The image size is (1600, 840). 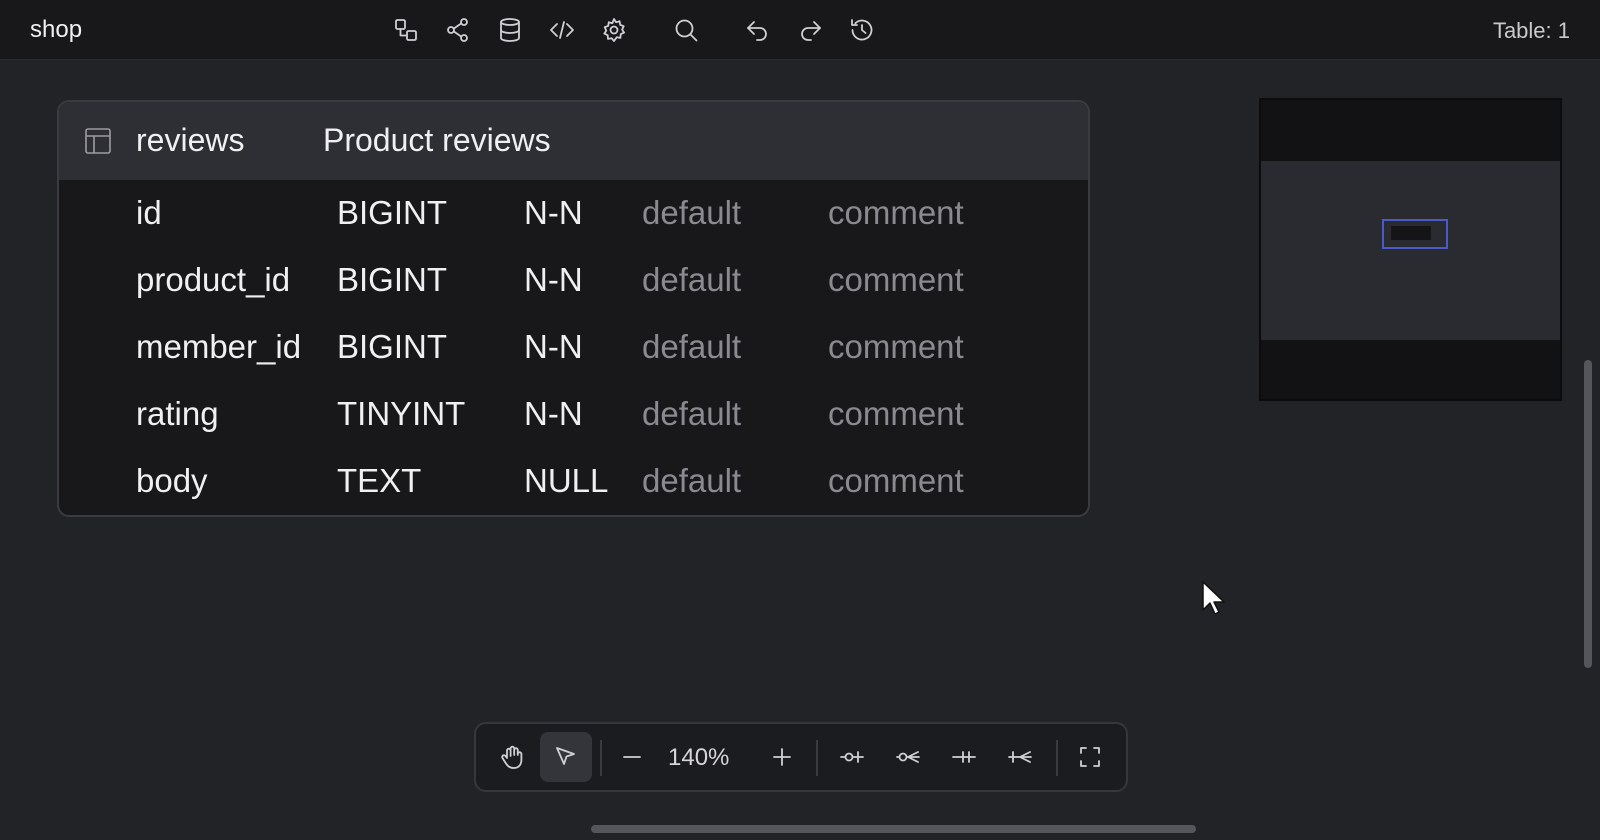 I want to click on horizontal-scrollbar, so click(x=893, y=829).